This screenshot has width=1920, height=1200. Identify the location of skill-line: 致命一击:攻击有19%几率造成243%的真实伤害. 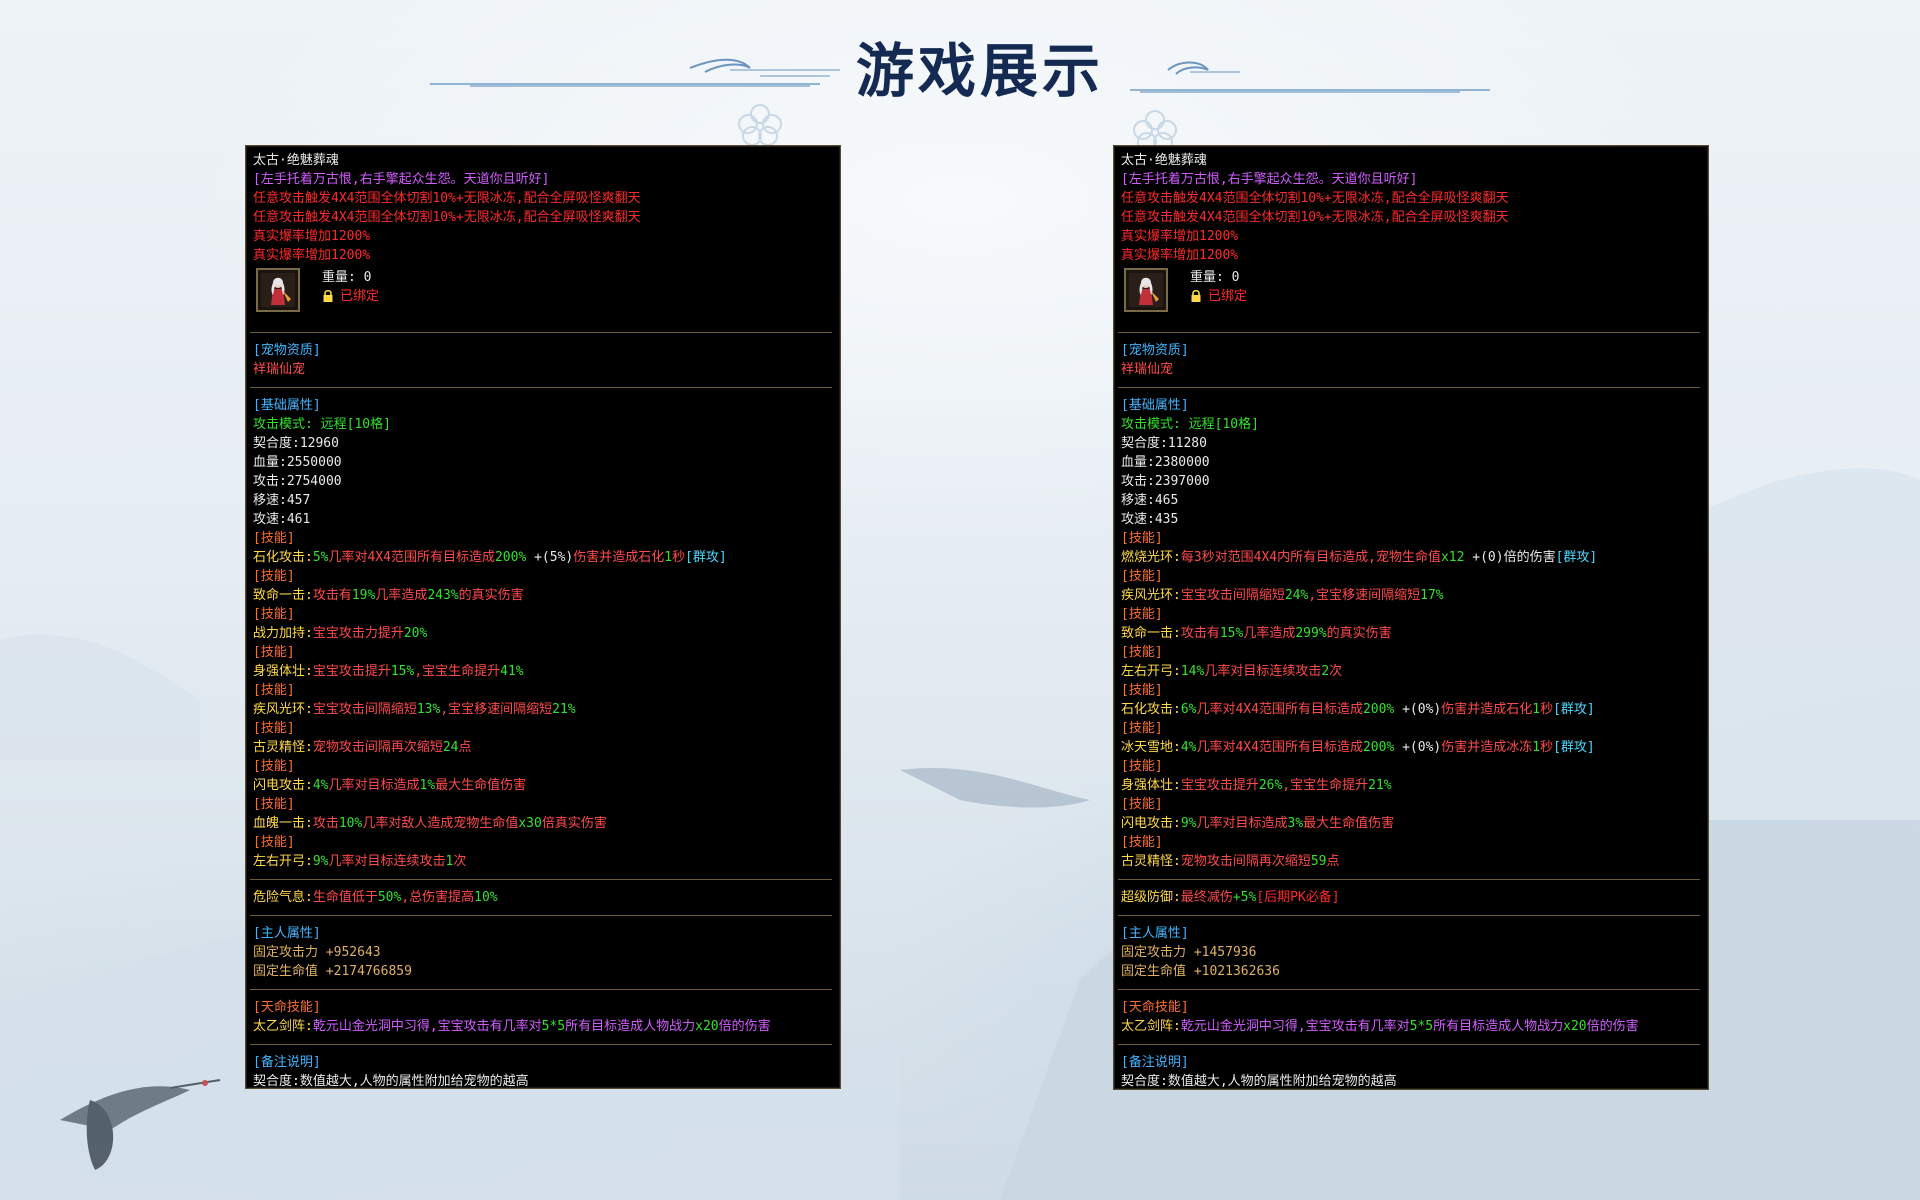
(388, 595).